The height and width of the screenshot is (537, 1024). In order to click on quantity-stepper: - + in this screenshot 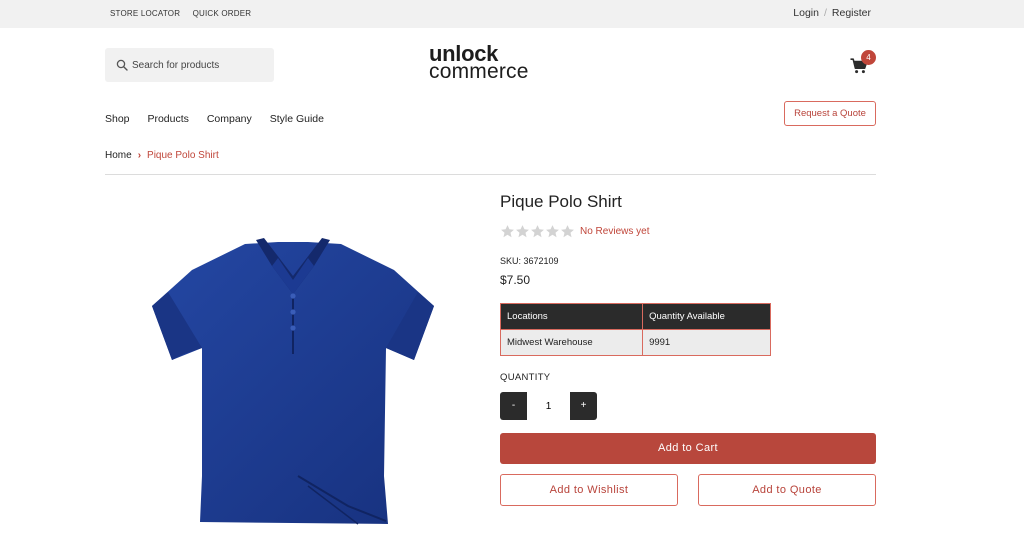, I will do `click(548, 406)`.